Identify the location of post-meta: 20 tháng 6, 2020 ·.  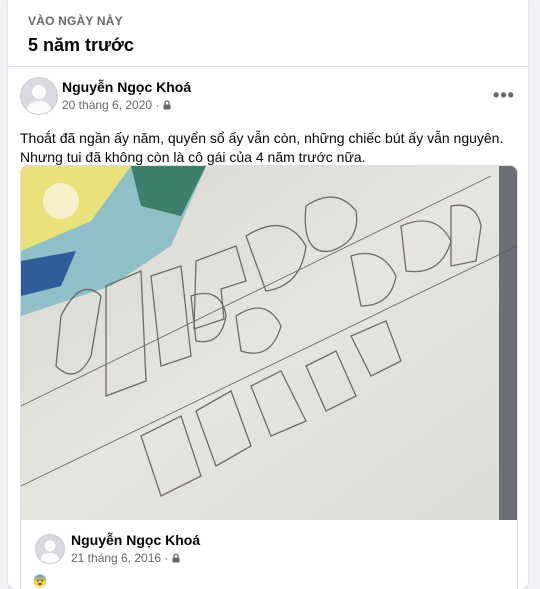
(117, 105).